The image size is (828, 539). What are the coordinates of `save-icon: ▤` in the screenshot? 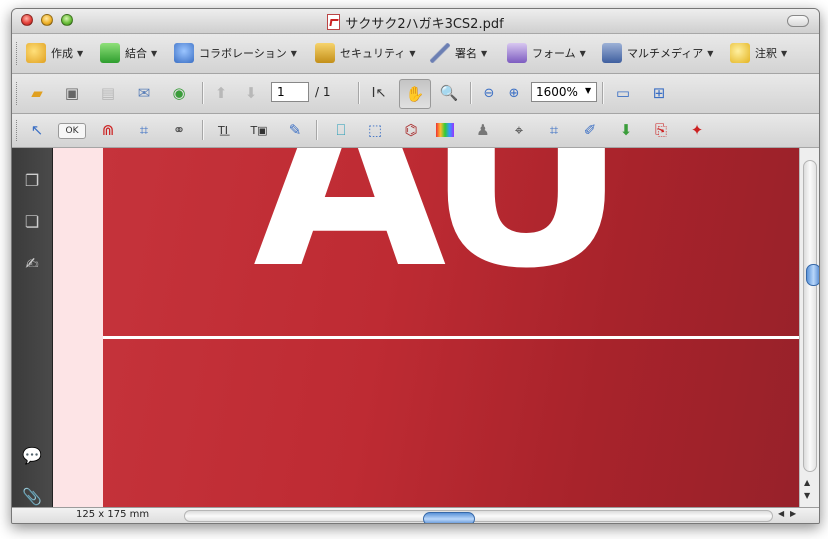 It's located at (108, 93).